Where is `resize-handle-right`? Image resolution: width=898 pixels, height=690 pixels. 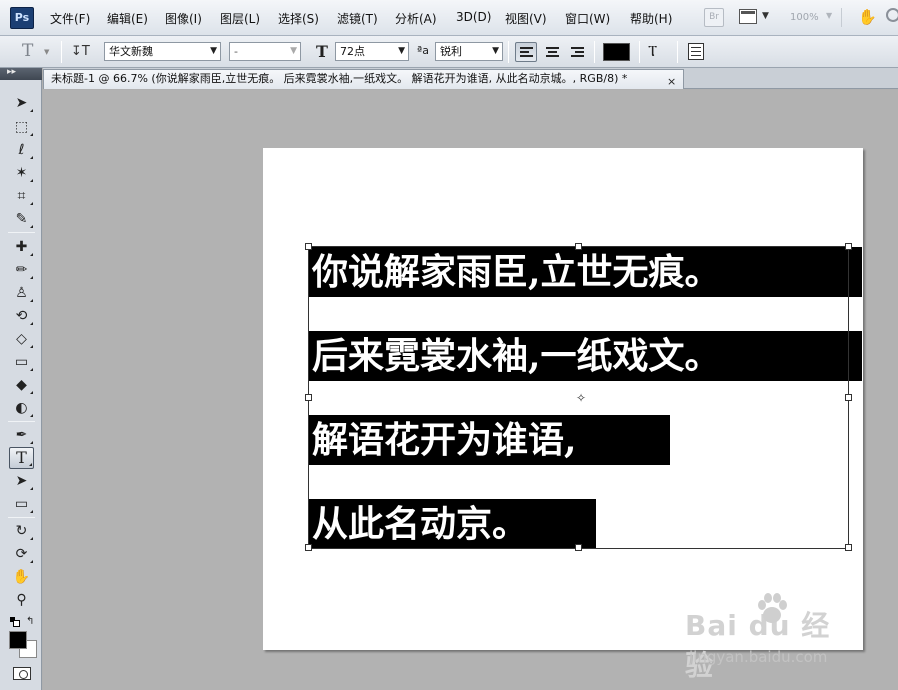
resize-handle-right is located at coordinates (848, 397).